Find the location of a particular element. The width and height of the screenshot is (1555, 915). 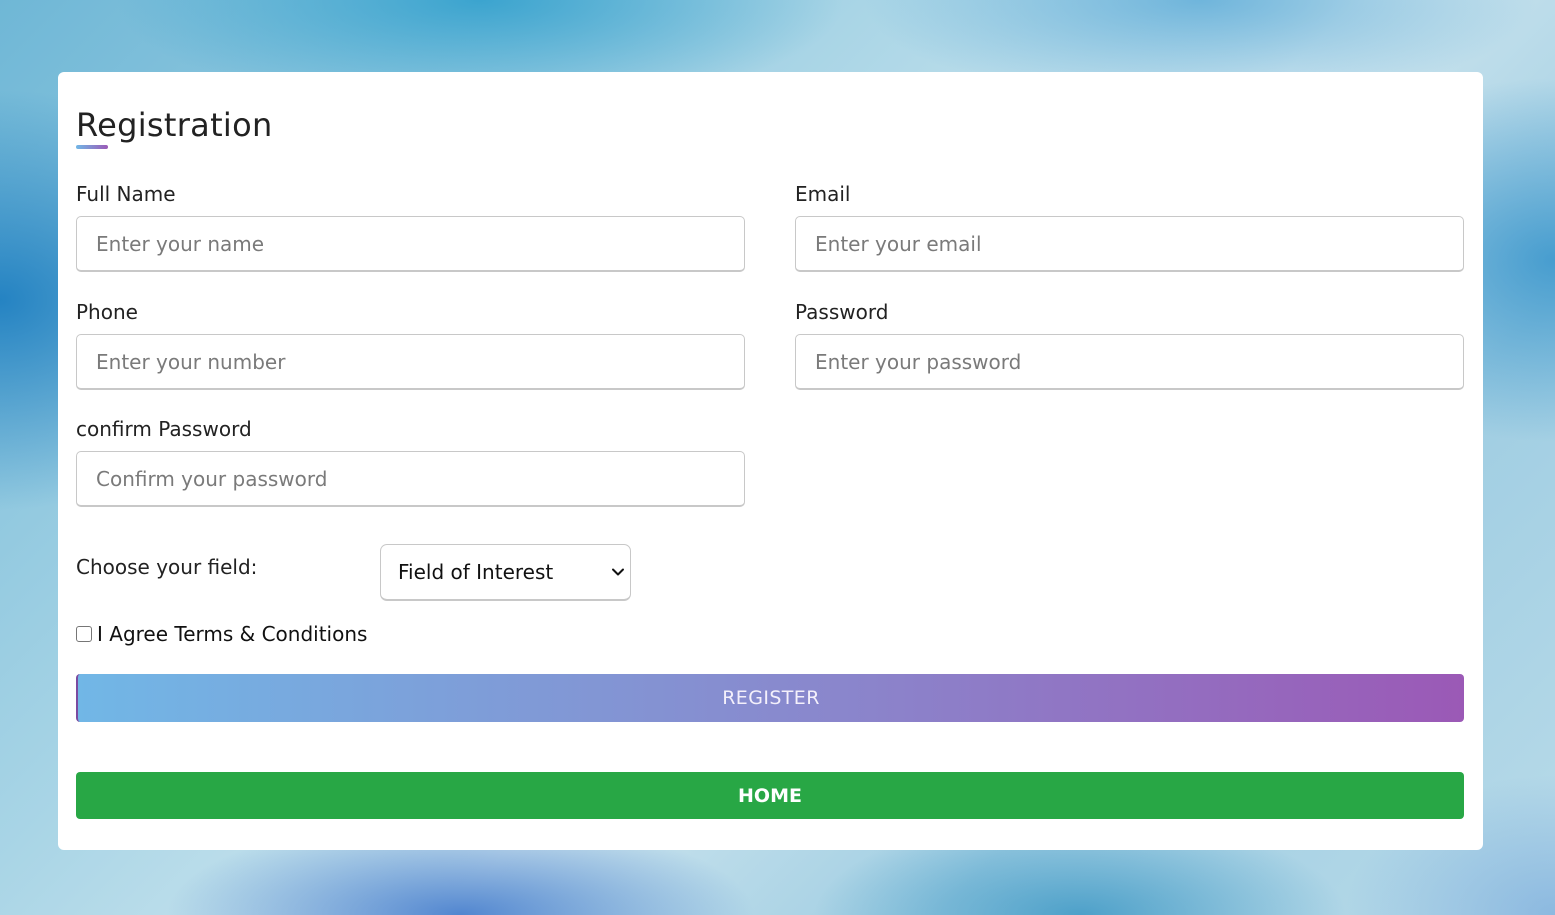

password-label: Password is located at coordinates (842, 312).